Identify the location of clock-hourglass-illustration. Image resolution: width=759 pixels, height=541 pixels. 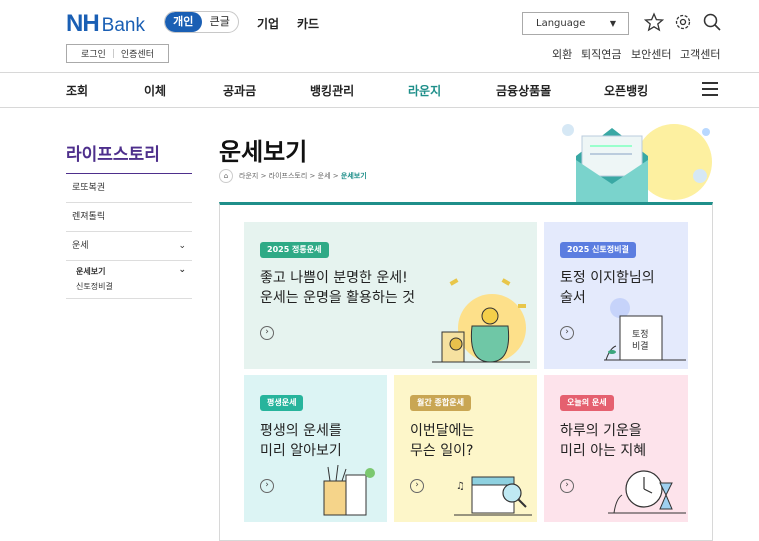
(647, 492).